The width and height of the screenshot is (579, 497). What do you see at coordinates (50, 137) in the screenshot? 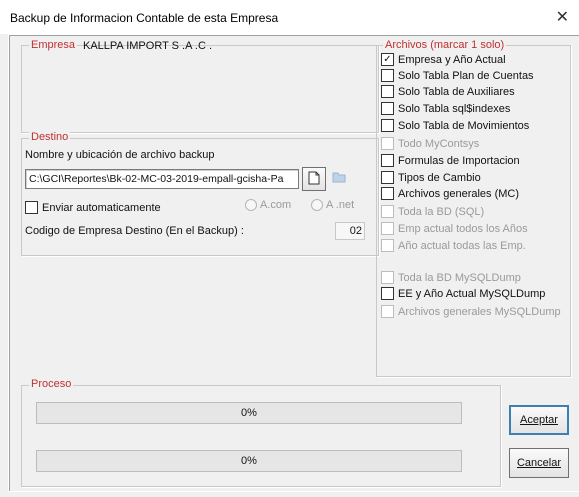
I see `destino-label: Destino` at bounding box center [50, 137].